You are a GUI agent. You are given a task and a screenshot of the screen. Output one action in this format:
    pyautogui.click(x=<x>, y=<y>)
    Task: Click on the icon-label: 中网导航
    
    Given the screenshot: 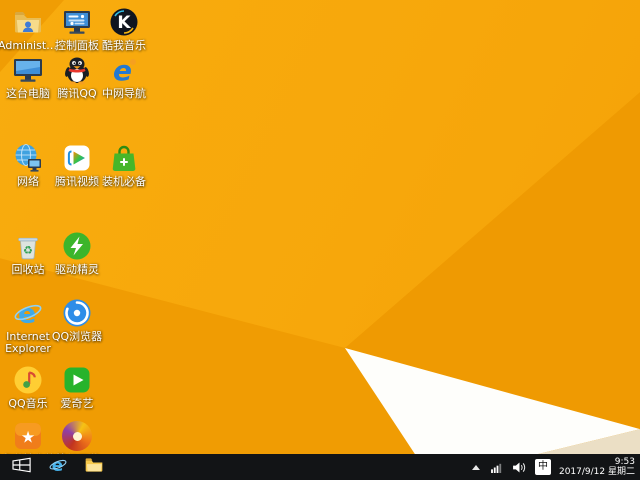 What is the action you would take?
    pyautogui.click(x=124, y=93)
    